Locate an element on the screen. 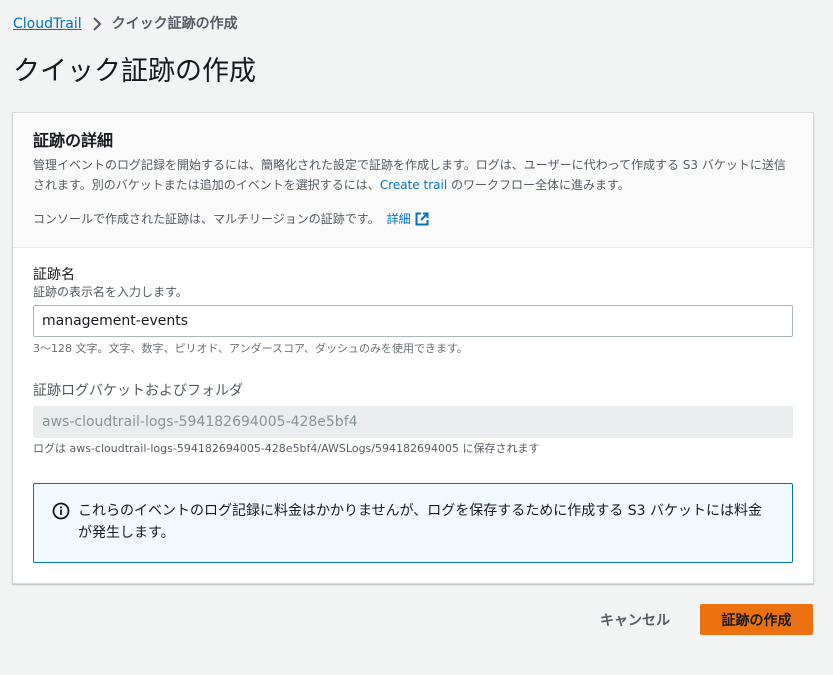  form-actions: キャンセル 証跡の作成 is located at coordinates (696, 619).